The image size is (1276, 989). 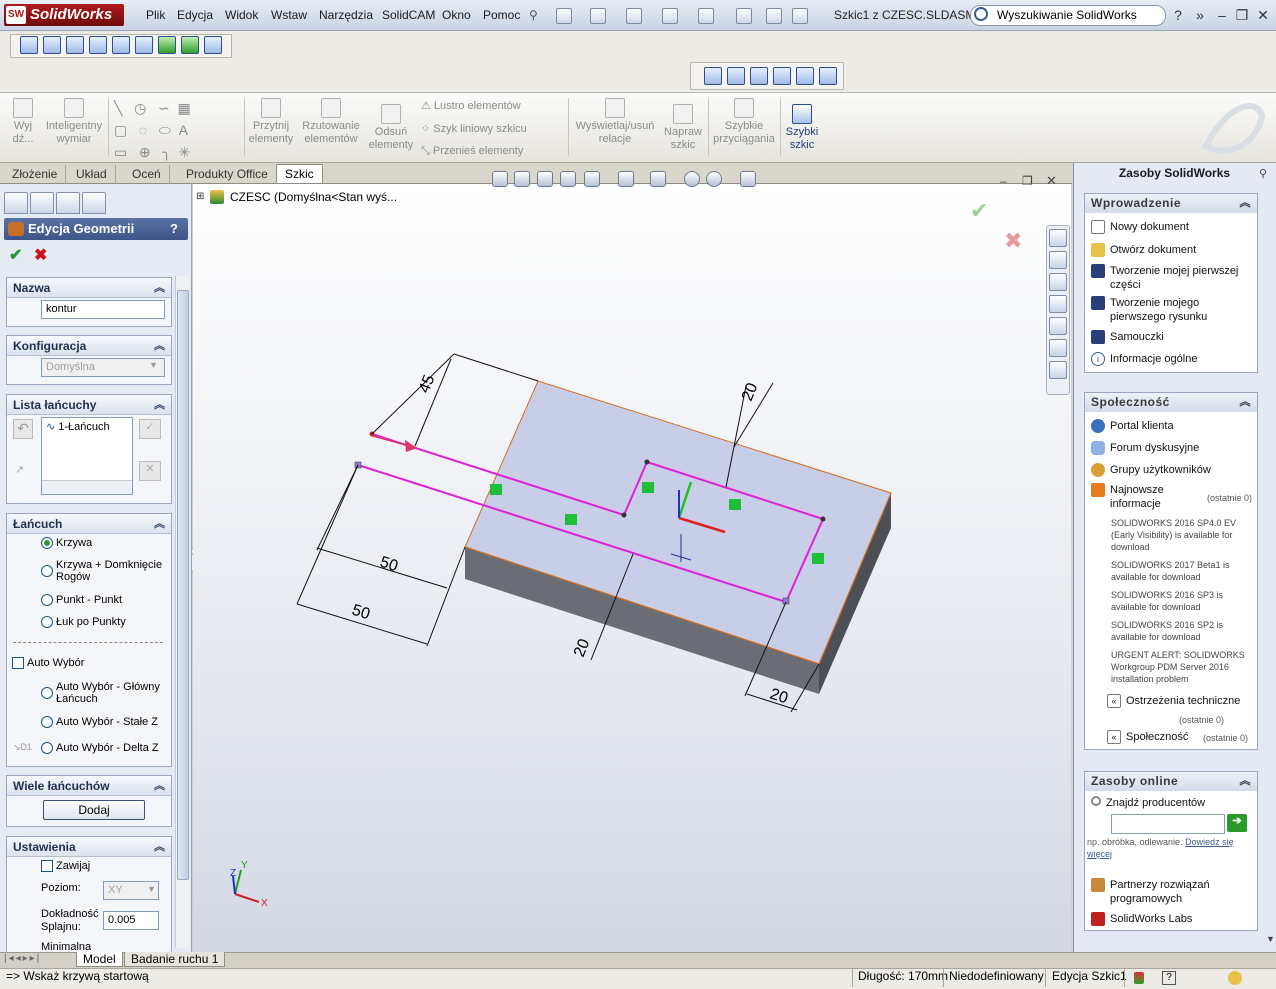 I want to click on pm-help-button: ?, so click(x=174, y=228).